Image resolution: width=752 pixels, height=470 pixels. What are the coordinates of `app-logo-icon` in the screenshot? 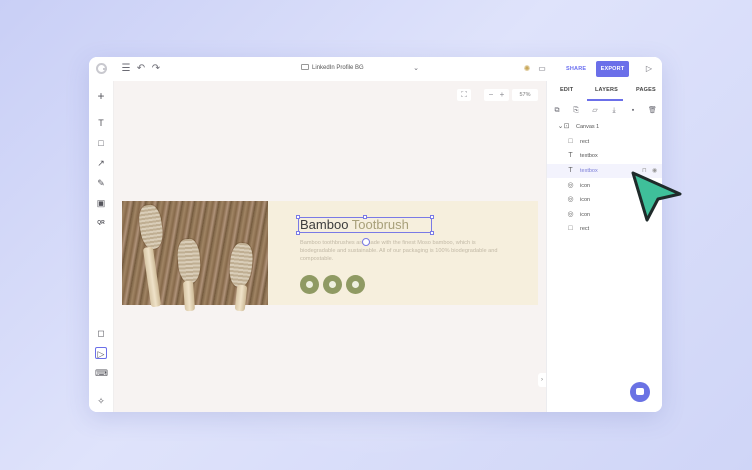 It's located at (101, 68).